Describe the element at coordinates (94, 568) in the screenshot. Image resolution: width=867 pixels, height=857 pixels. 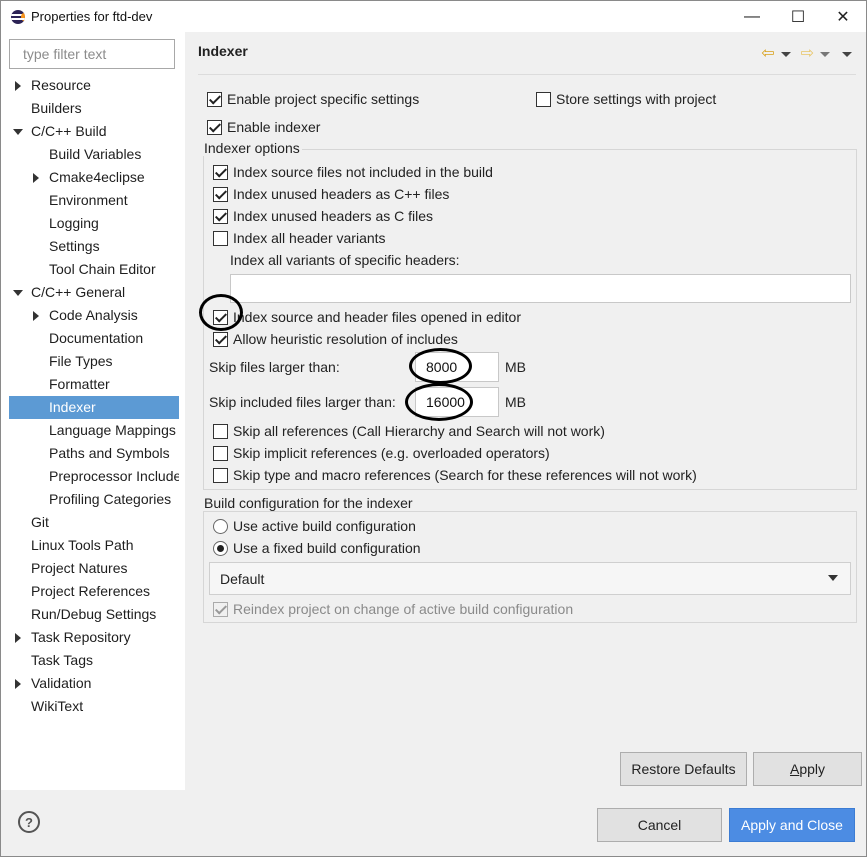
I see `tree-item-project-natures: Project Natures` at that location.